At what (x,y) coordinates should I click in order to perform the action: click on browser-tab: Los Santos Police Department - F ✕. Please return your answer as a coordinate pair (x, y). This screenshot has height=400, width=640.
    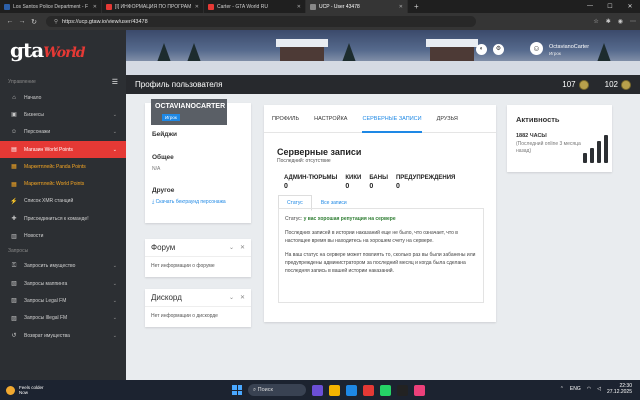
    Looking at the image, I should click on (51, 6).